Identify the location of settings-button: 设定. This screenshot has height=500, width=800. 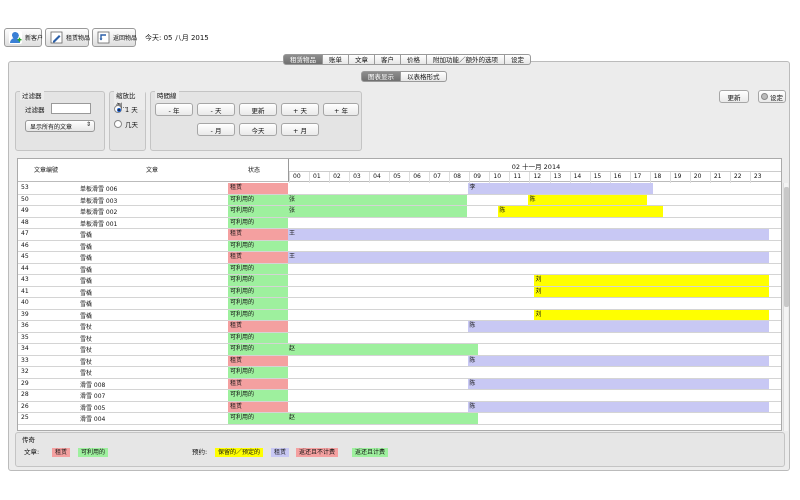
(772, 96).